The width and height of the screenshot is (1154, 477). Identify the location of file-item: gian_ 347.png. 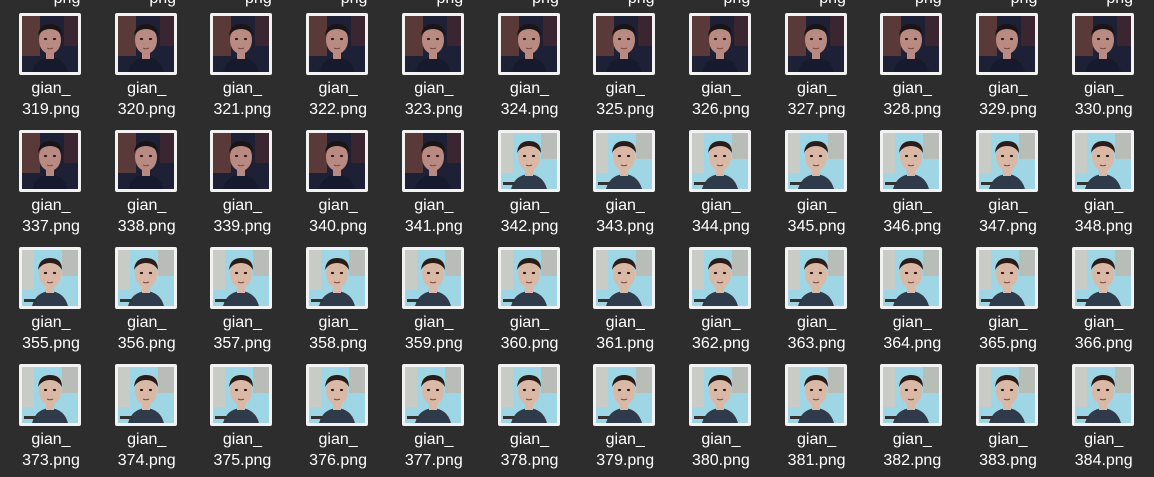
(1008, 188).